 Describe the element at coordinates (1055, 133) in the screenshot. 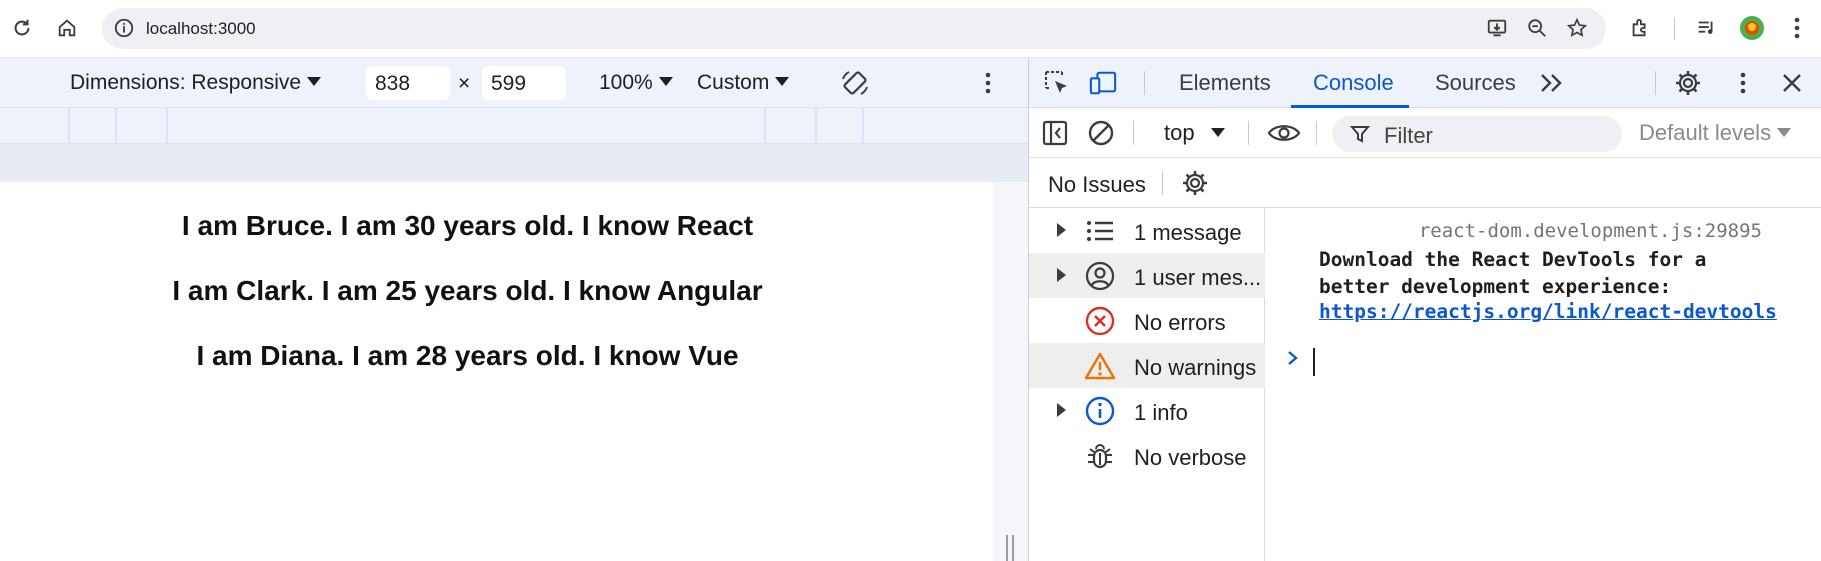

I see `sidebar-toggle-icon` at that location.